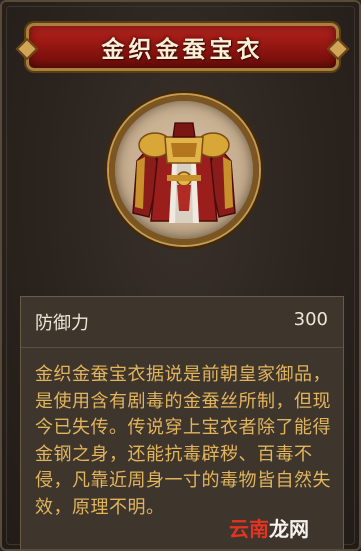 This screenshot has width=361, height=551. I want to click on watermark-part1: 云南, so click(249, 529).